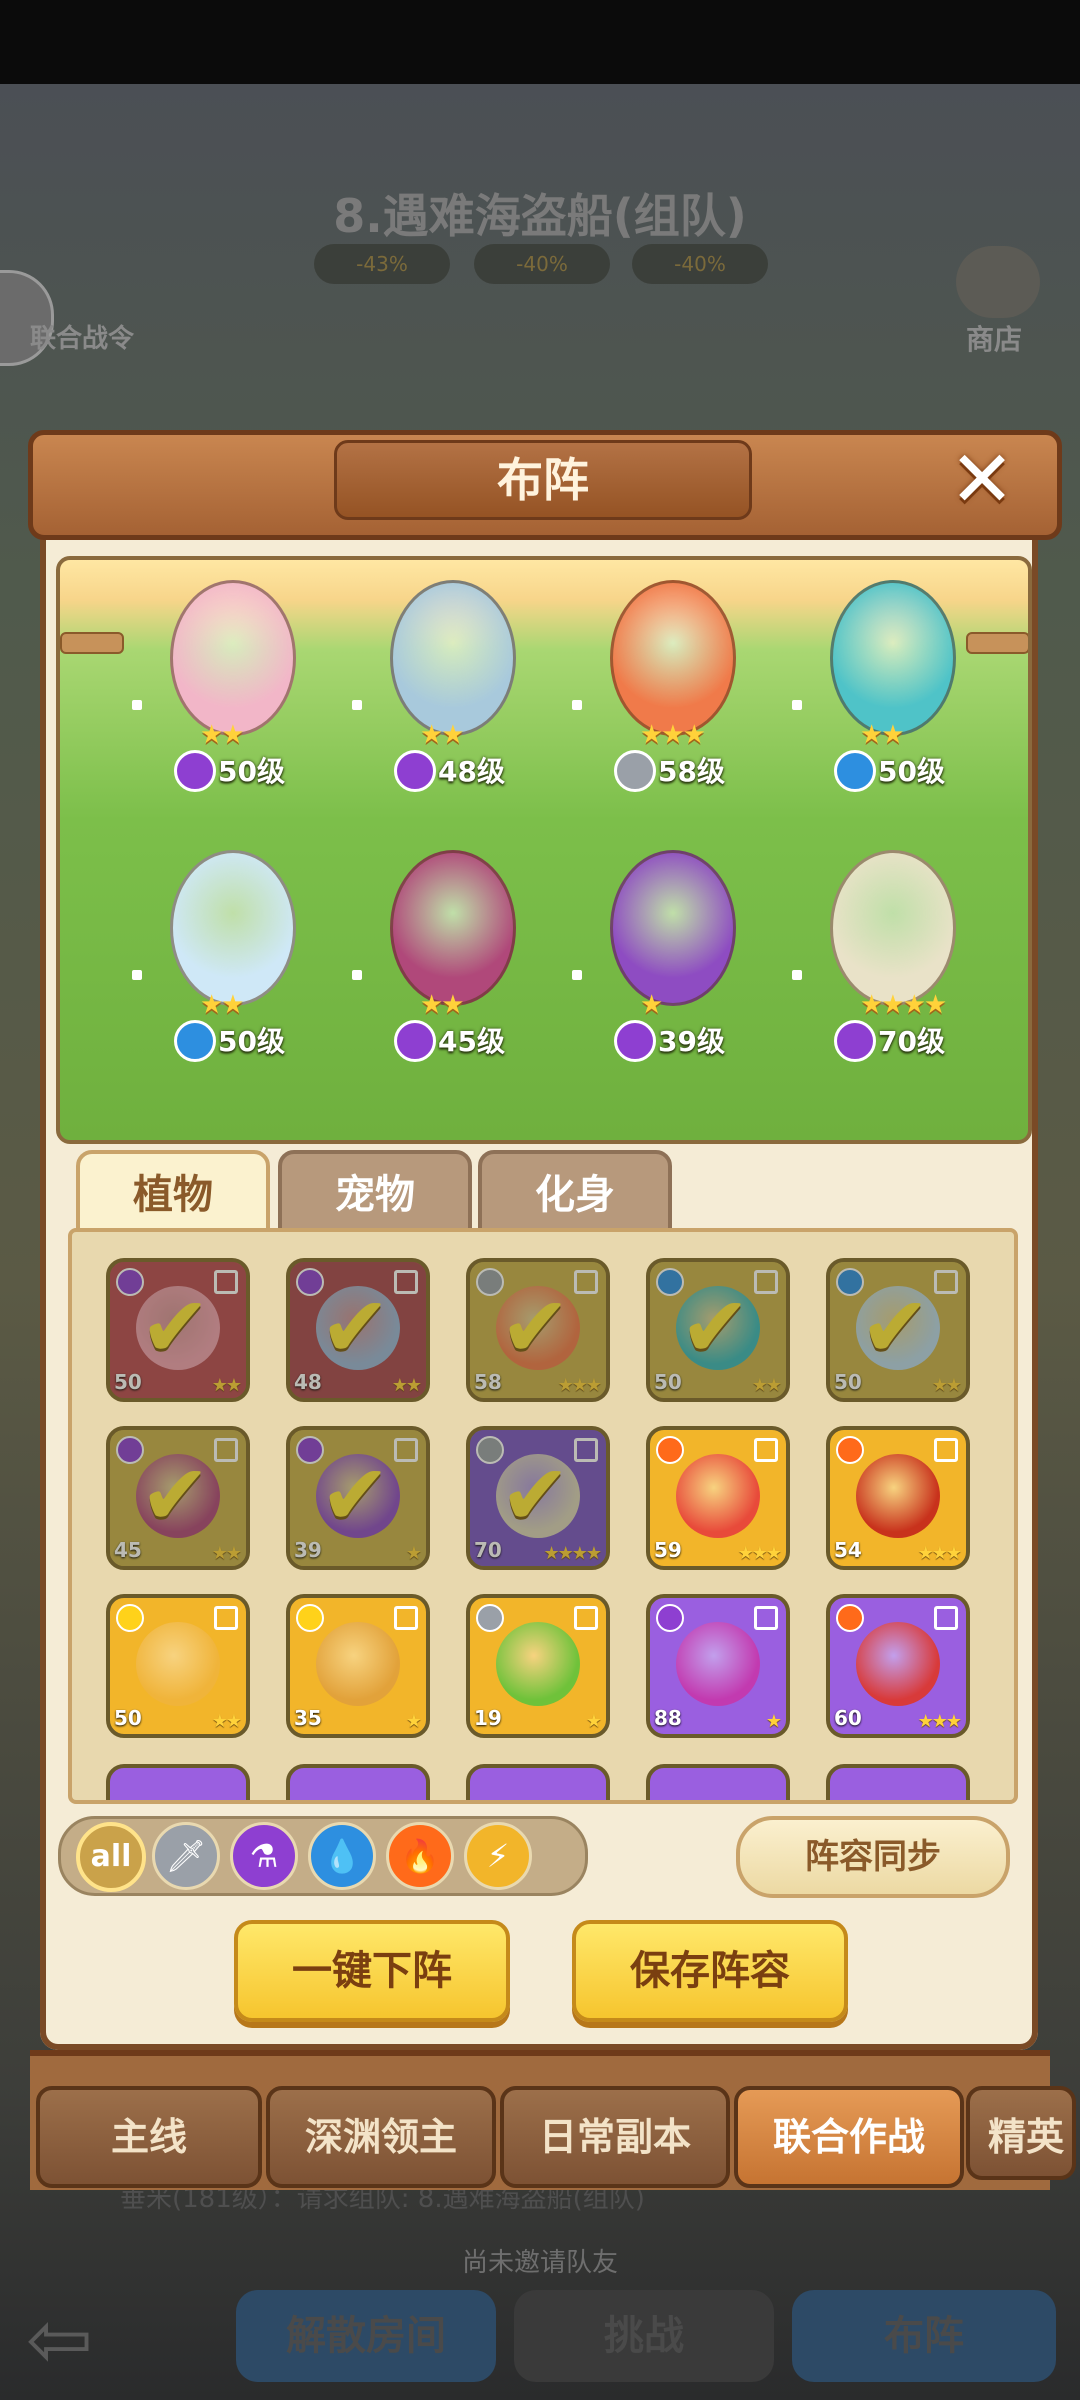  Describe the element at coordinates (700, 264) in the screenshot. I see `stat-pill-poison: -40%` at that location.